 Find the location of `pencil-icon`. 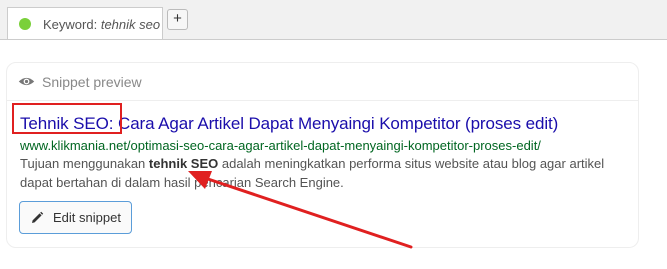

pencil-icon is located at coordinates (37, 218).